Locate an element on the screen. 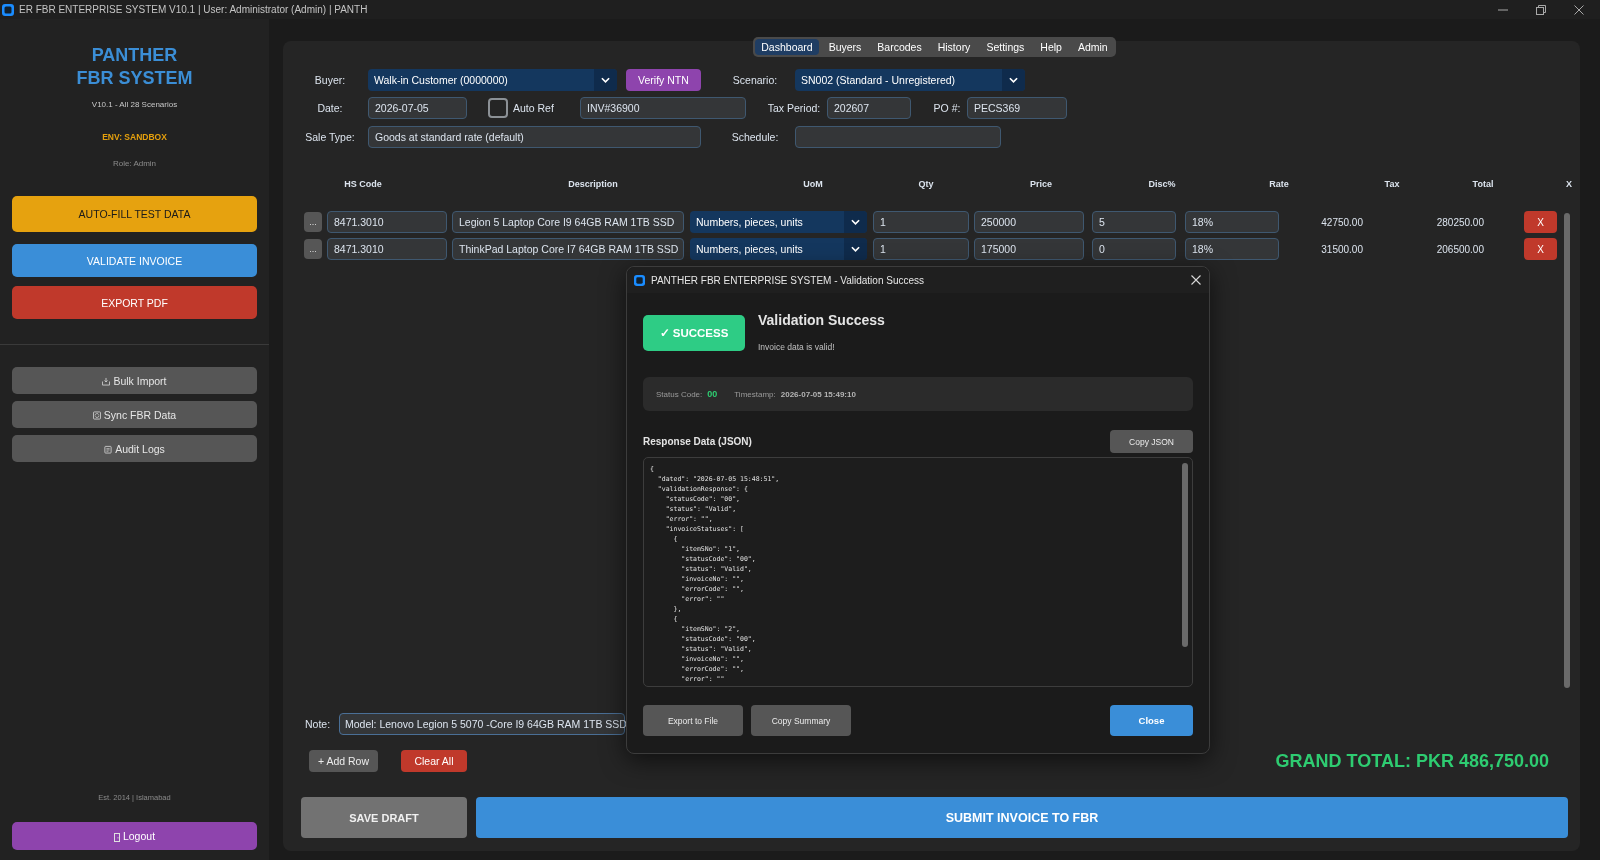 This screenshot has width=1600, height=860. field-label: Schedule: is located at coordinates (755, 137).